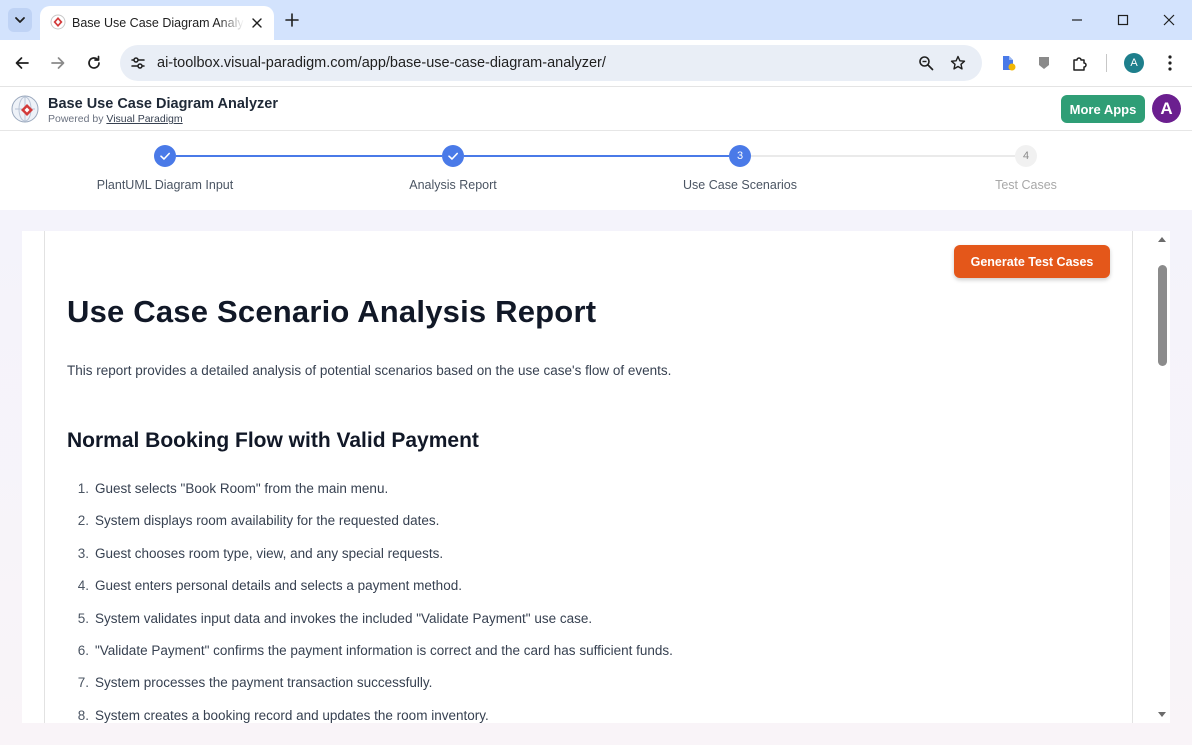  Describe the element at coordinates (1170, 63) in the screenshot. I see `browser-menu-dots-icon` at that location.